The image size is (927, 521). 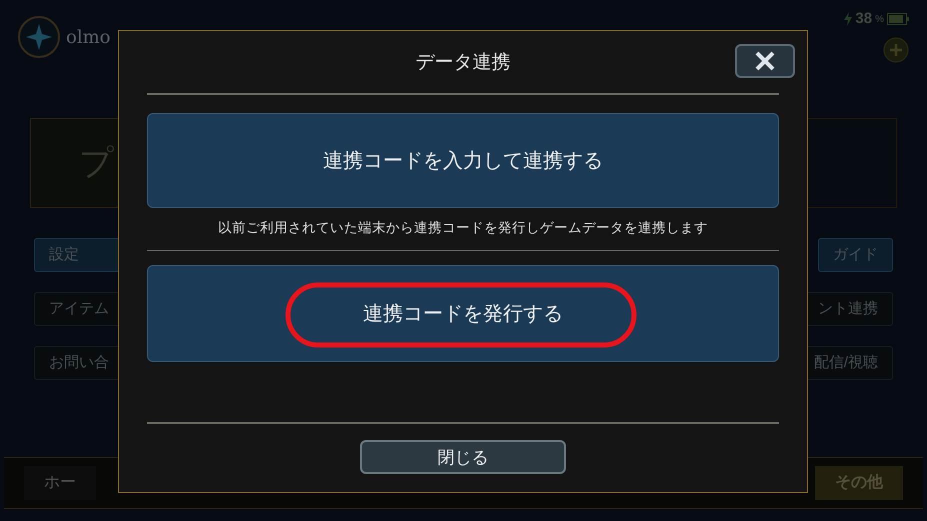 I want to click on avatar-emblem-icon, so click(x=39, y=37).